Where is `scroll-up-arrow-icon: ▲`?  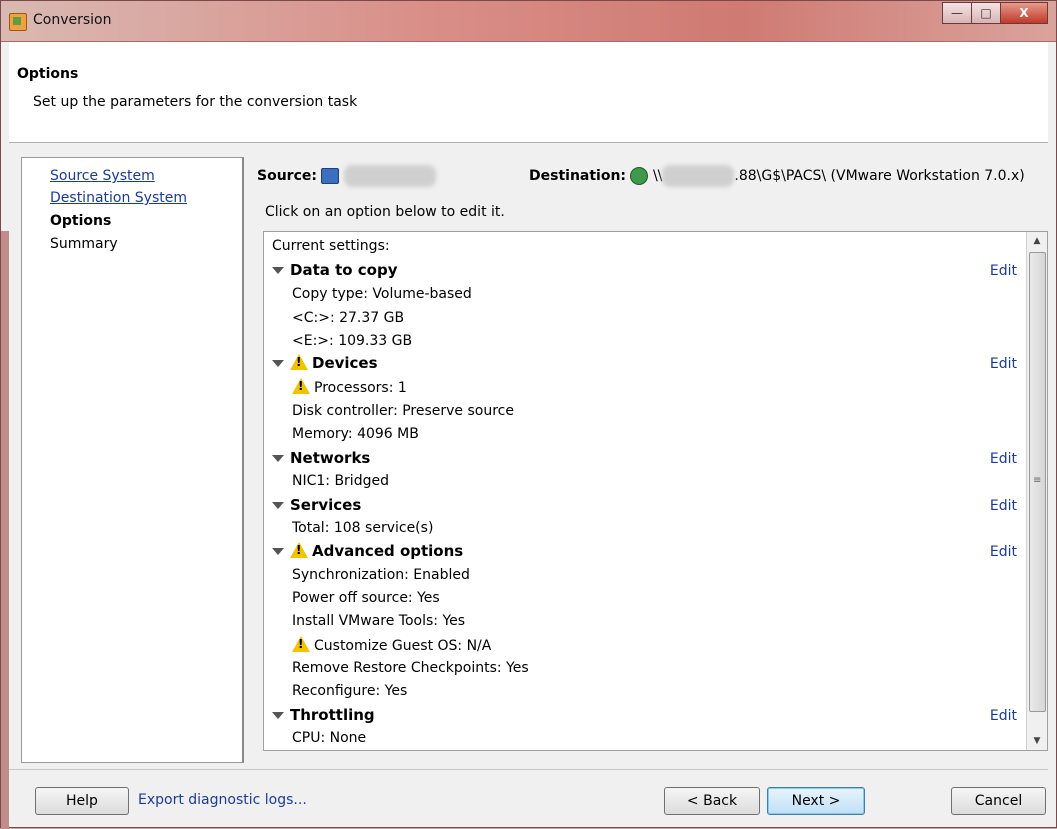 scroll-up-arrow-icon: ▲ is located at coordinates (1037, 241).